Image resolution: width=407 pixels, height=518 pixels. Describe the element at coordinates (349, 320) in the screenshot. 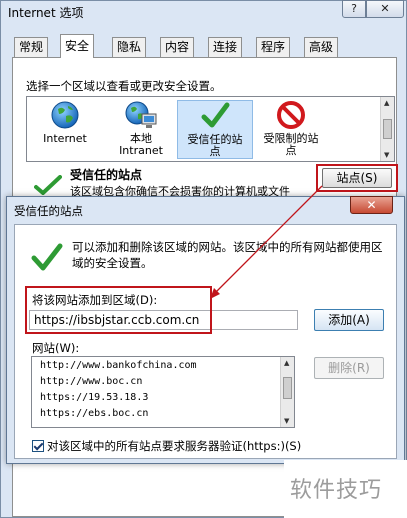

I see `add-site-button: 添加(A)` at that location.